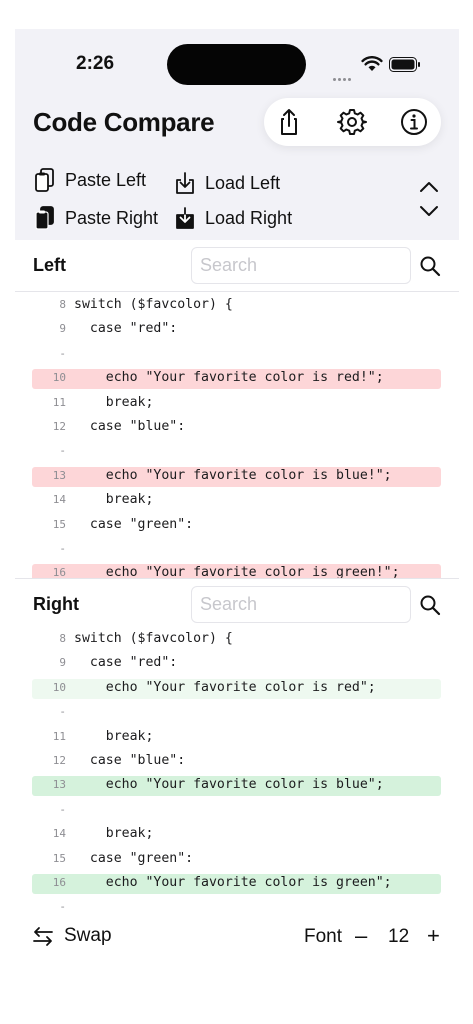 The height and width of the screenshot is (1024, 473). Describe the element at coordinates (343, 77) in the screenshot. I see `cellular-signal-icon` at that location.